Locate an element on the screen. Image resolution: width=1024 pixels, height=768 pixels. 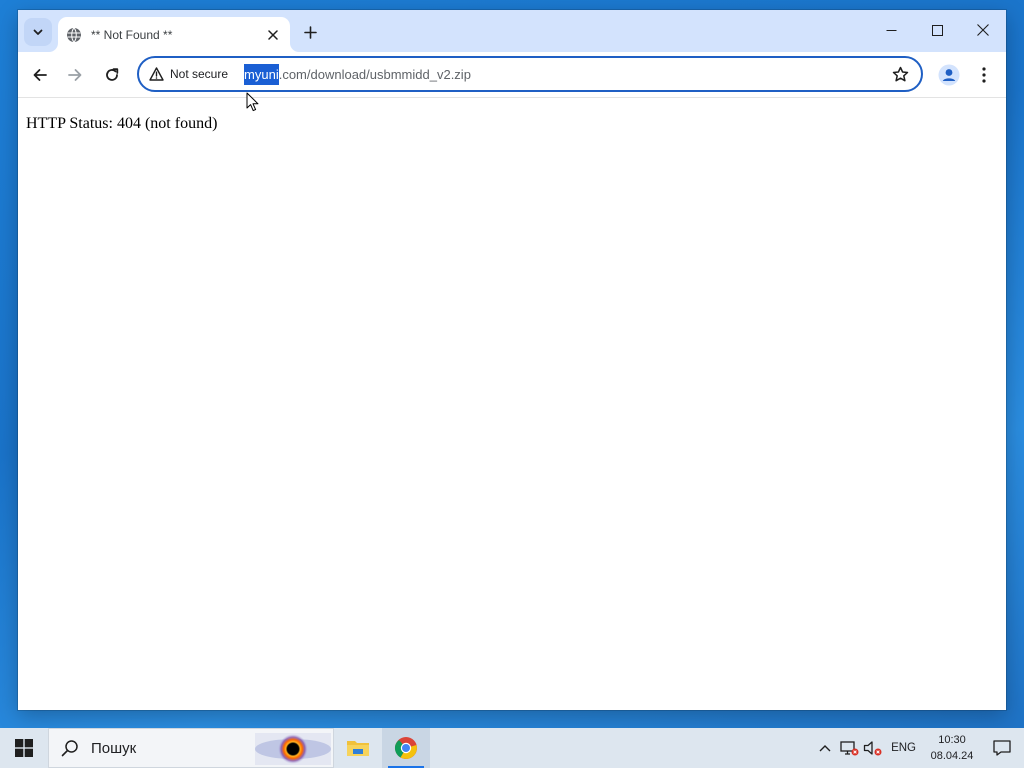
maximize-button is located at coordinates (937, 30).